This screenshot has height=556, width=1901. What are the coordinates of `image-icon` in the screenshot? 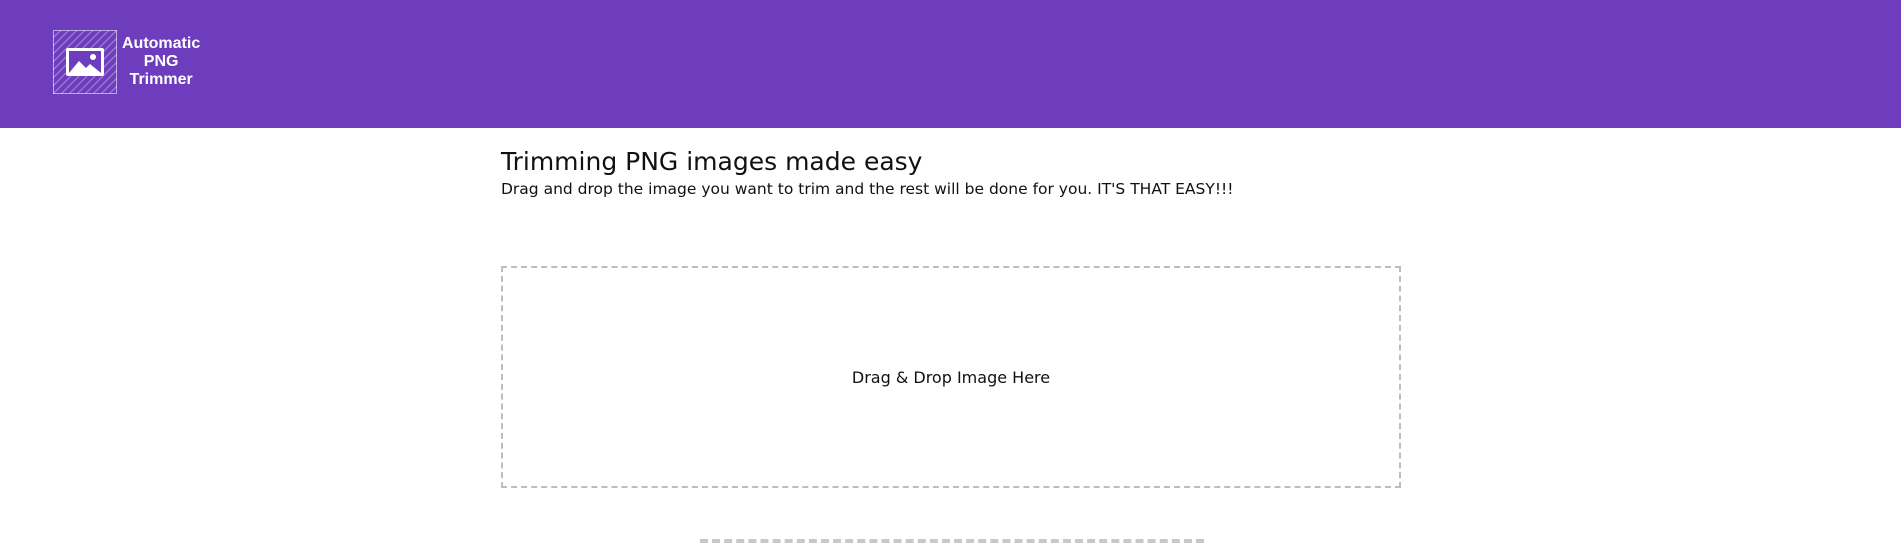 It's located at (85, 62).